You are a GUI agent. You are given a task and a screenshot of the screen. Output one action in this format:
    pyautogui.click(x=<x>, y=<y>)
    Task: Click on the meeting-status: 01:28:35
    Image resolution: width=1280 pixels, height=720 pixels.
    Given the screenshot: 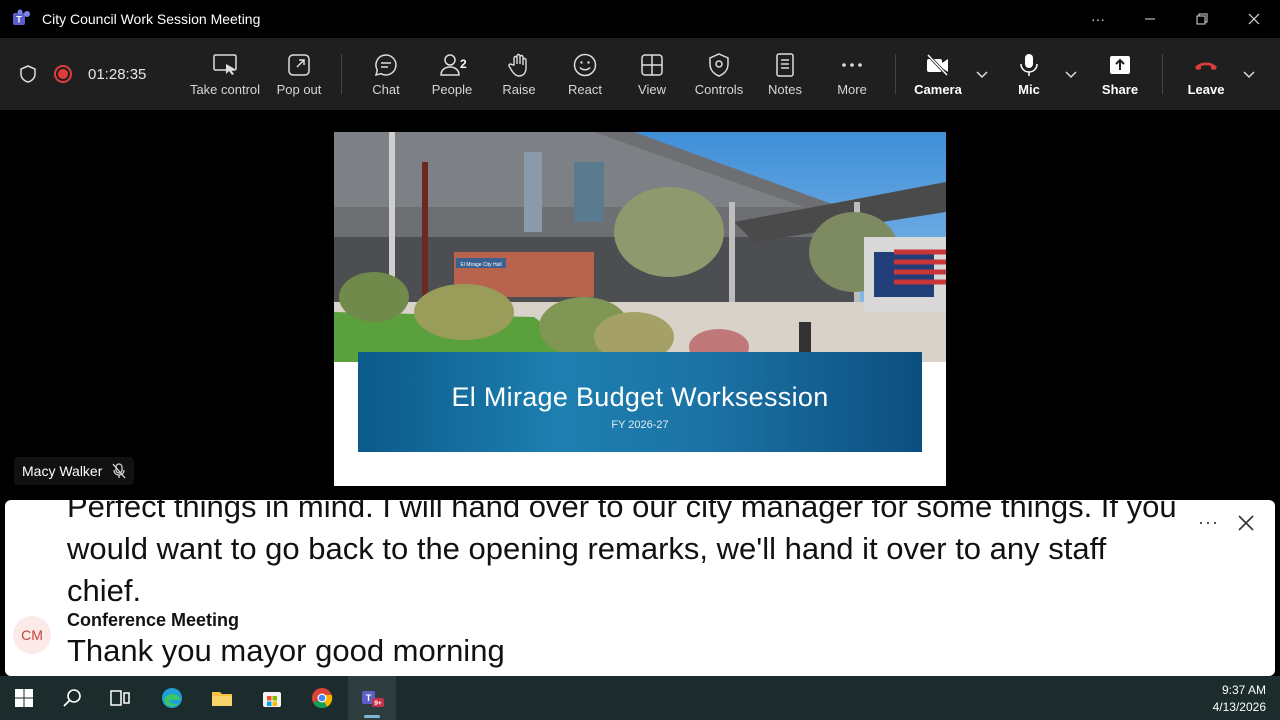 What is the action you would take?
    pyautogui.click(x=90, y=74)
    